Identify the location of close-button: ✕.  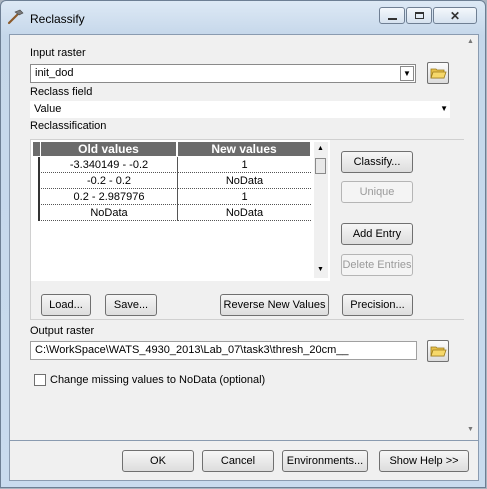
(455, 15).